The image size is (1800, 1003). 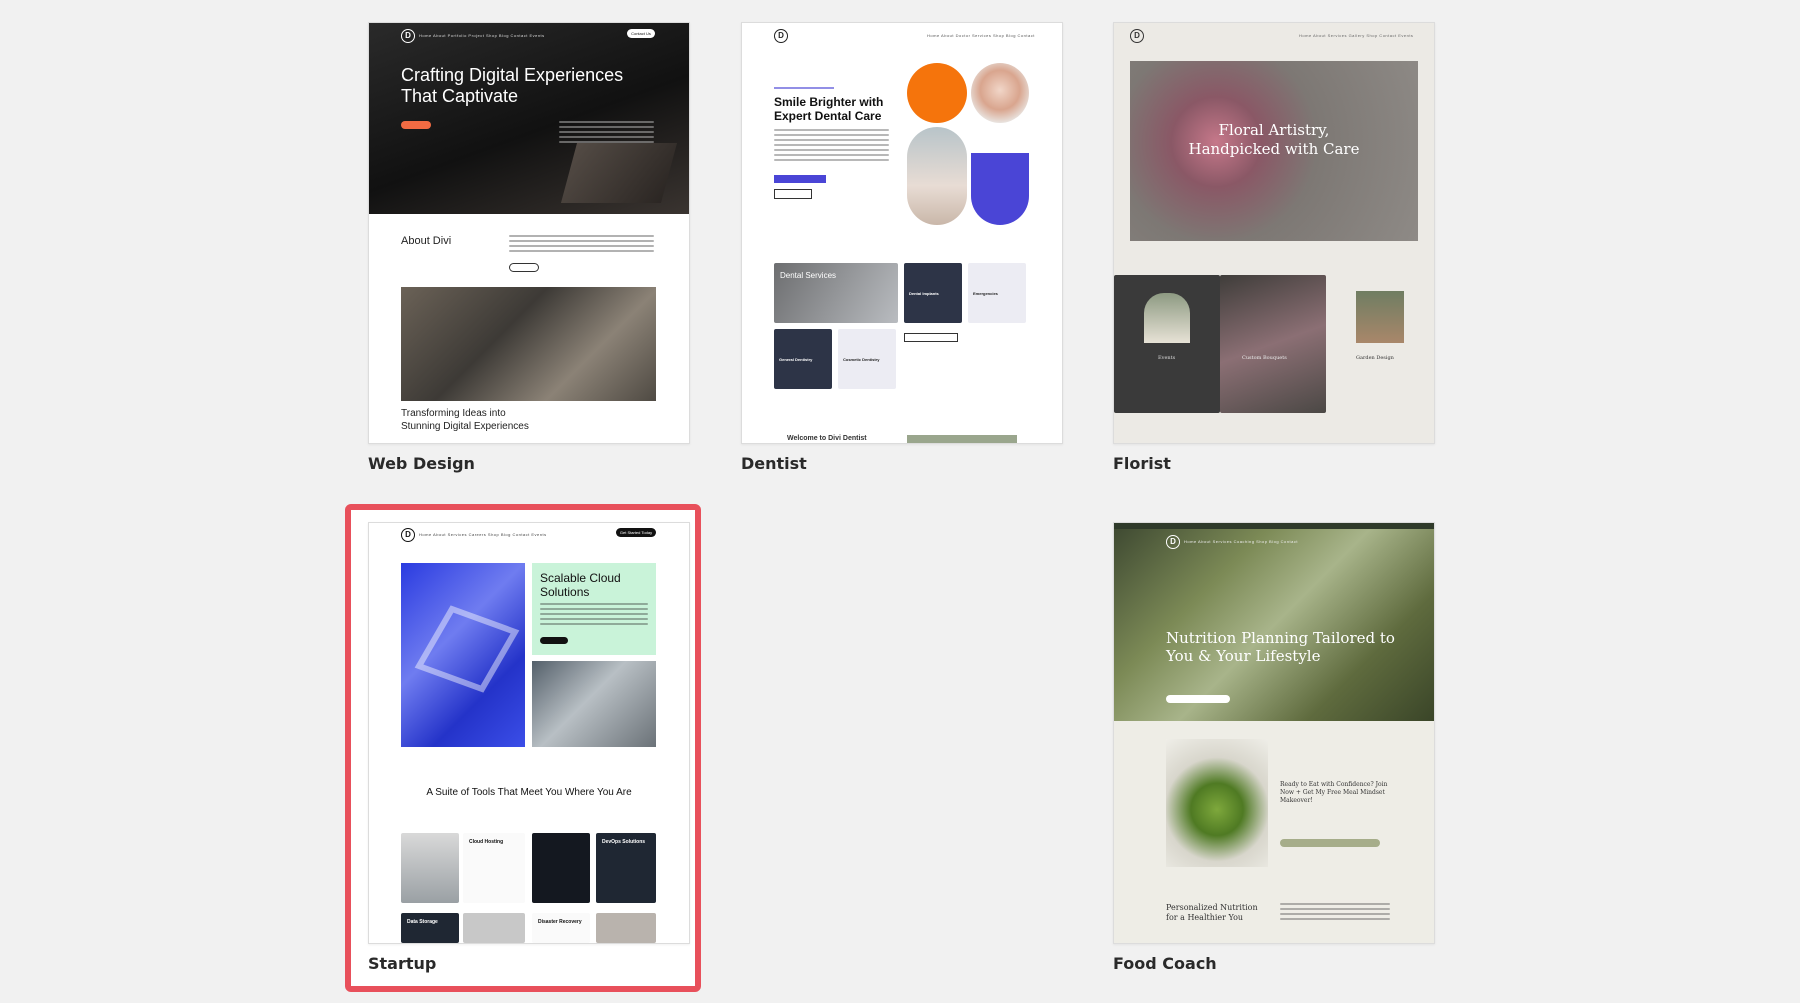 I want to click on office-photo, so click(x=594, y=704).